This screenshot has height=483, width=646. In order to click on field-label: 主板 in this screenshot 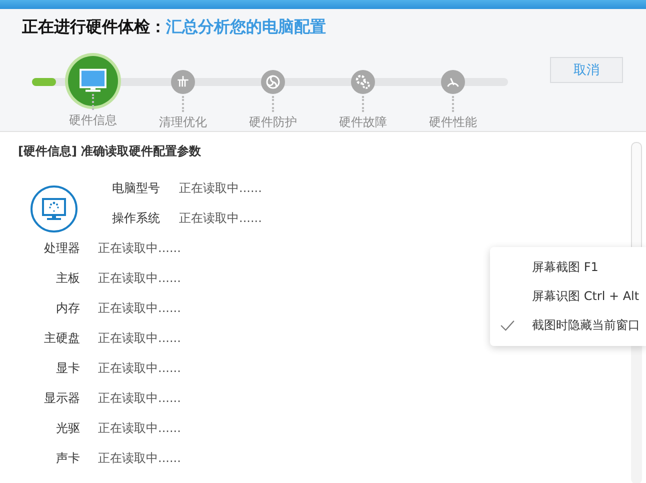, I will do `click(67, 278)`.